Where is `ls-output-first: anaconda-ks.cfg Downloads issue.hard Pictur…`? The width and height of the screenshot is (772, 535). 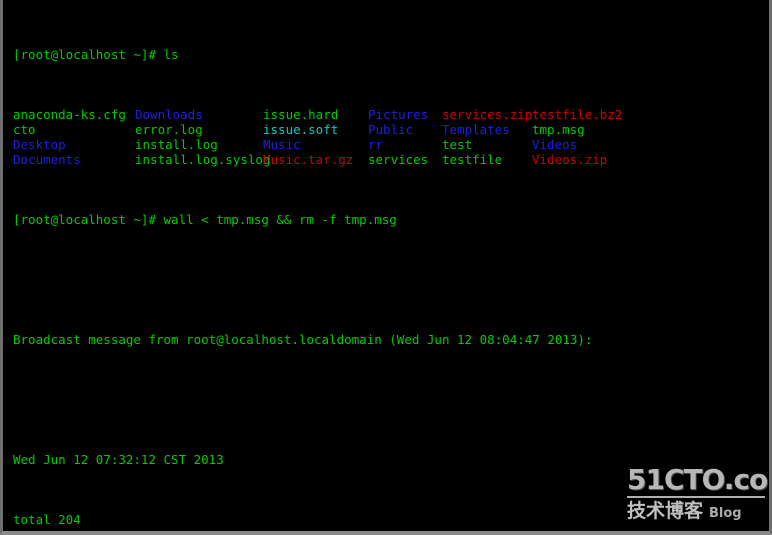
ls-output-first: anaconda-ks.cfg Downloads issue.hard Pictur… is located at coordinates (386, 137).